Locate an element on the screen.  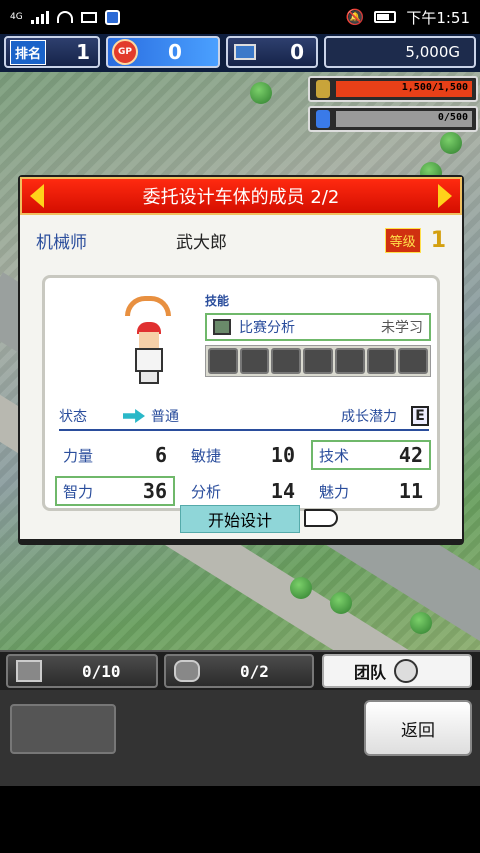
stat-label: 分析 is located at coordinates (206, 491).